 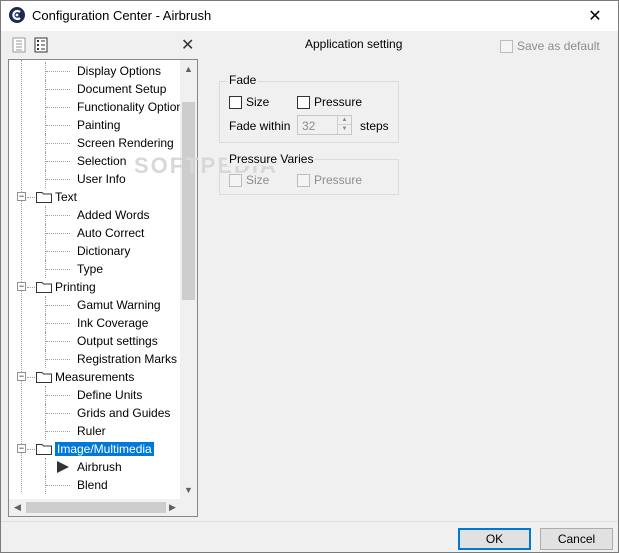 I want to click on tree-item-blend: Blend, so click(x=92, y=485).